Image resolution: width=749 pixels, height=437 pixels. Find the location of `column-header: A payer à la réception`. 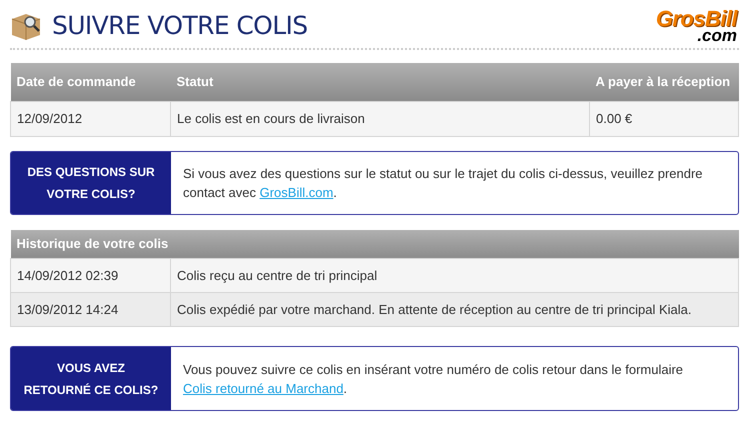

column-header: A payer à la réception is located at coordinates (664, 82).